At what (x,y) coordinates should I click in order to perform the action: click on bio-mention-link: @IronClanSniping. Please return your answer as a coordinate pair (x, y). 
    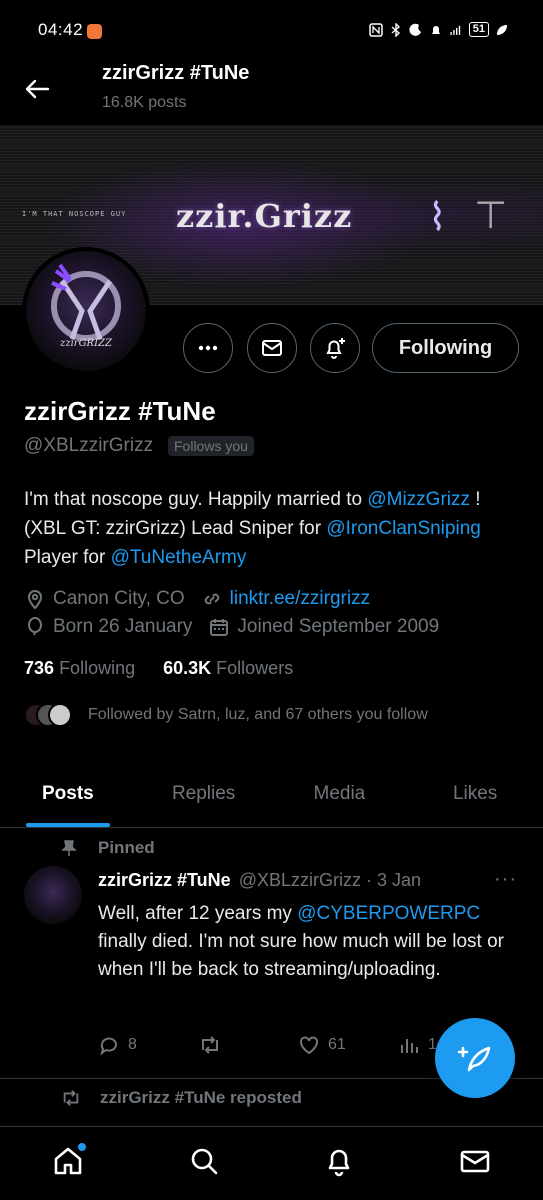
    Looking at the image, I should click on (403, 528).